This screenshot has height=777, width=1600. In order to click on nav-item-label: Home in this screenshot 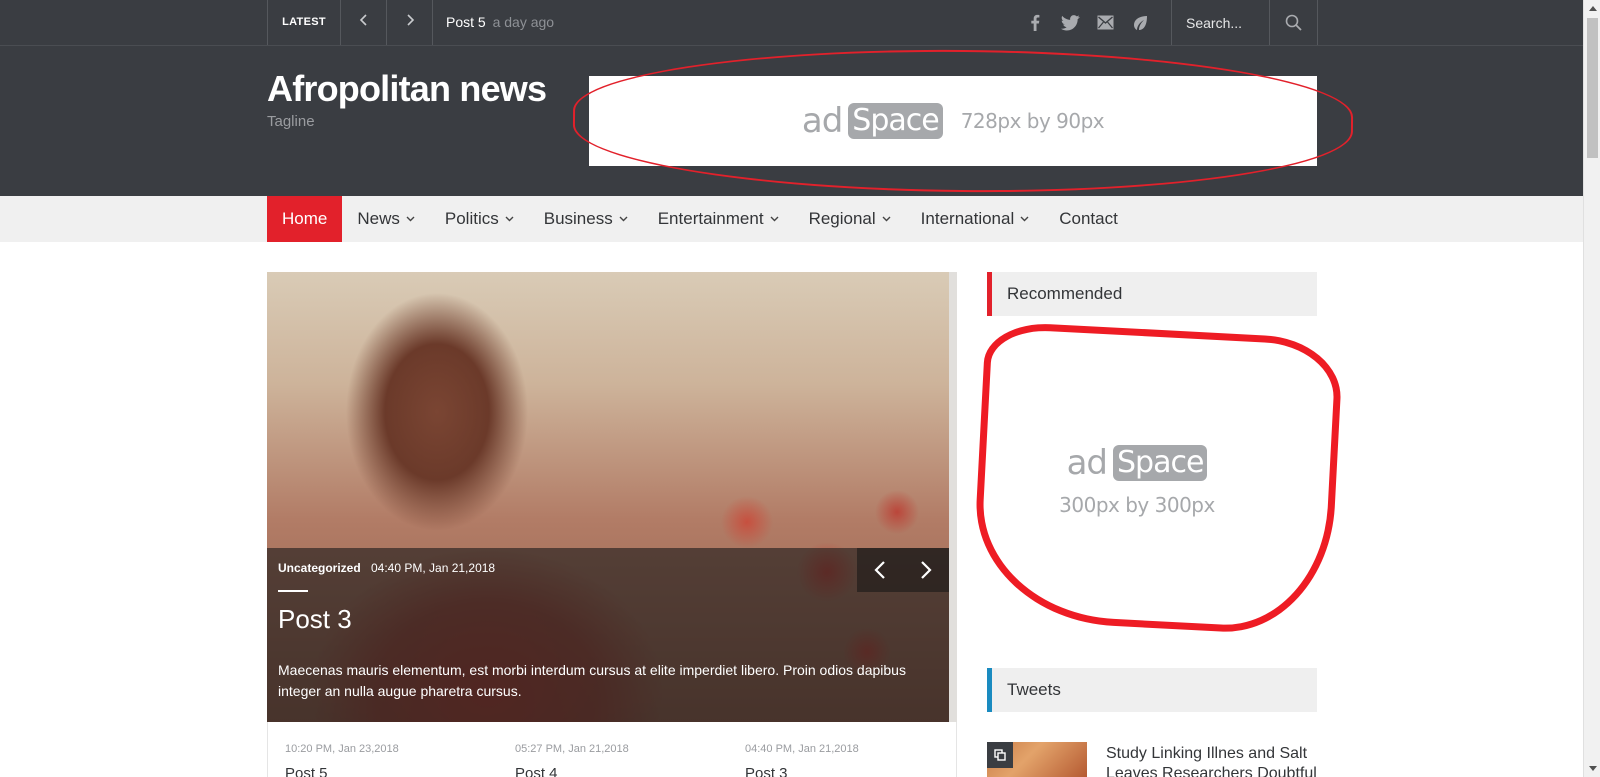, I will do `click(305, 218)`.